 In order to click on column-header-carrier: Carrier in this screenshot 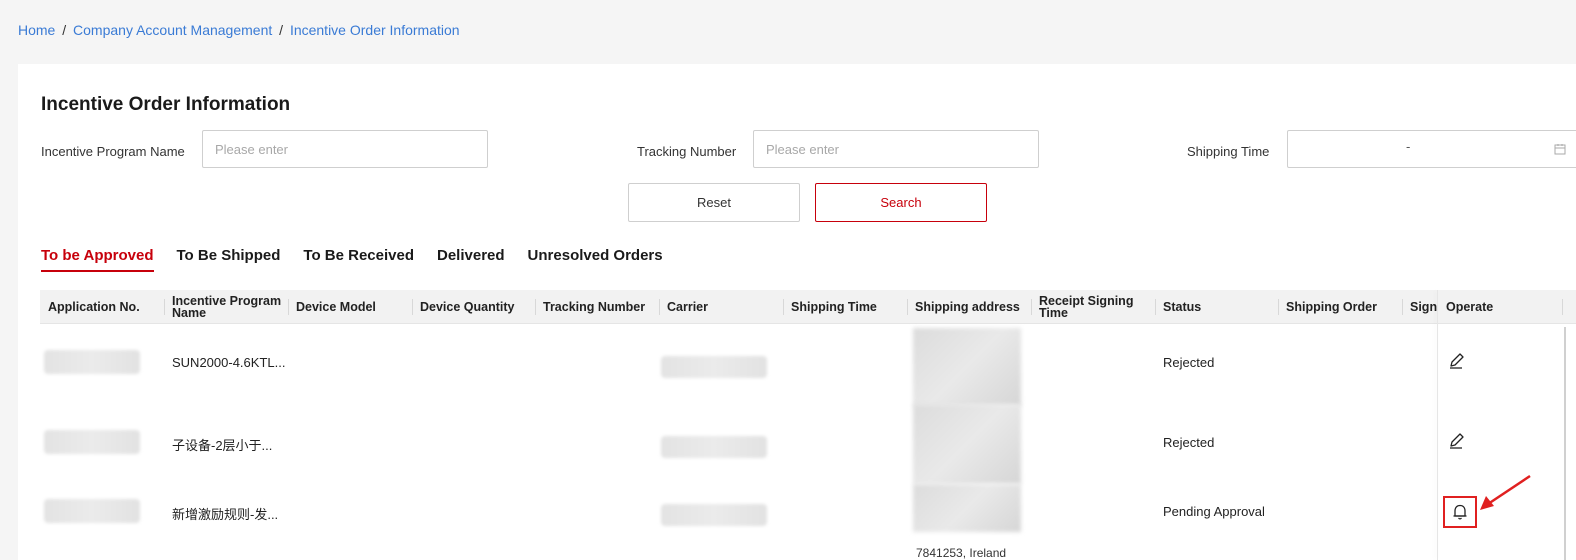, I will do `click(687, 307)`.